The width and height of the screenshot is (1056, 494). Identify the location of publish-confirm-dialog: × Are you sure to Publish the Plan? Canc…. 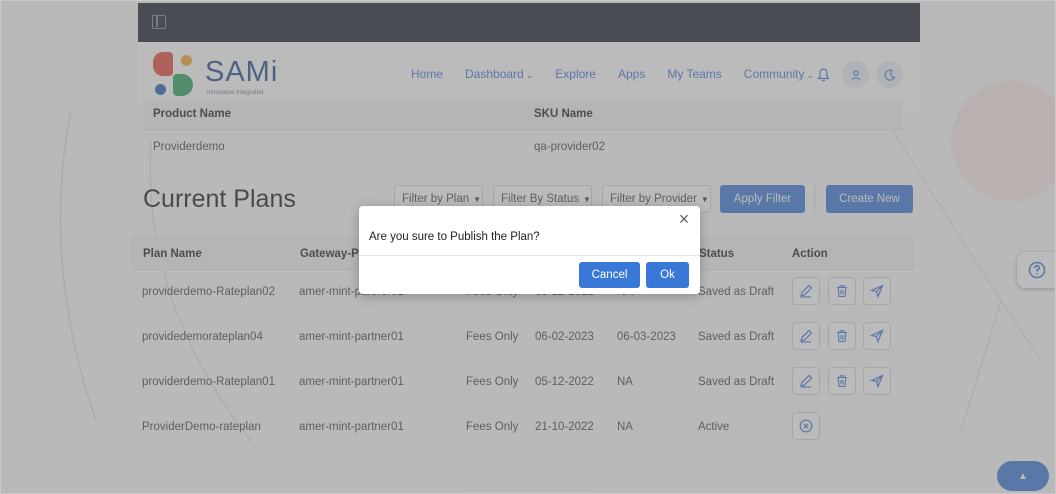
(529, 250).